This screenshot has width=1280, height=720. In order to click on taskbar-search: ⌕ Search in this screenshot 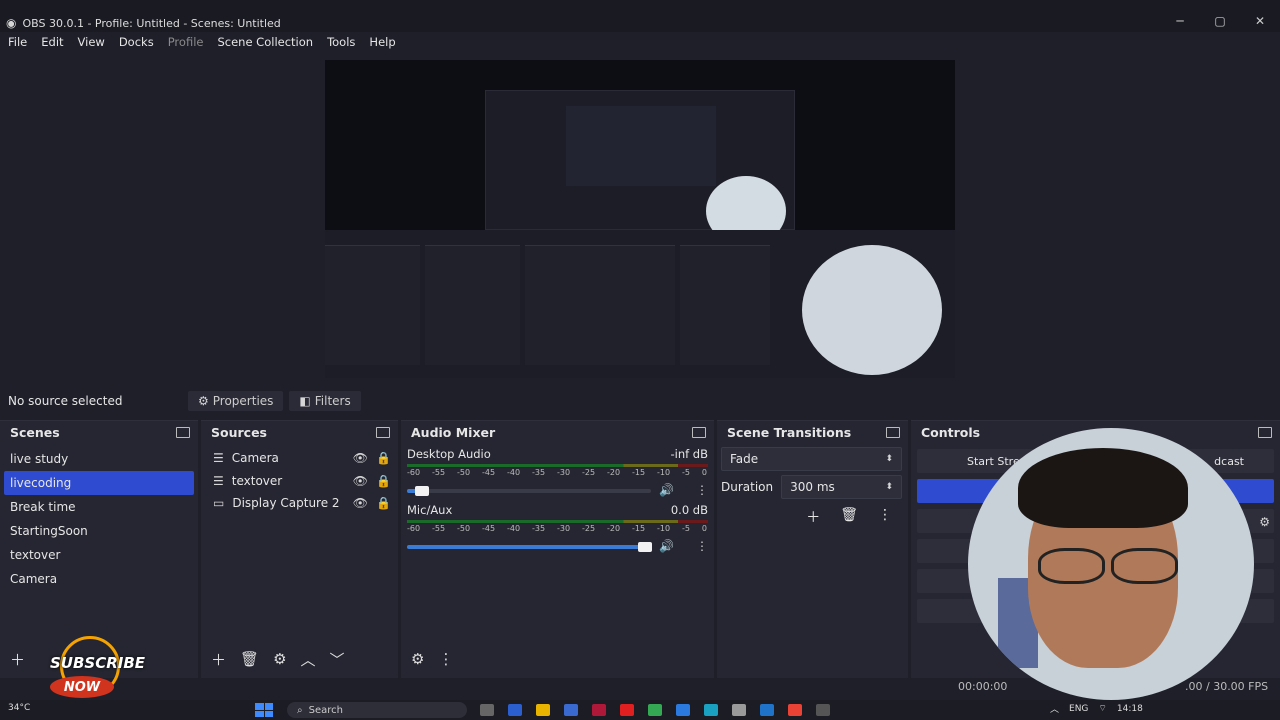, I will do `click(377, 710)`.